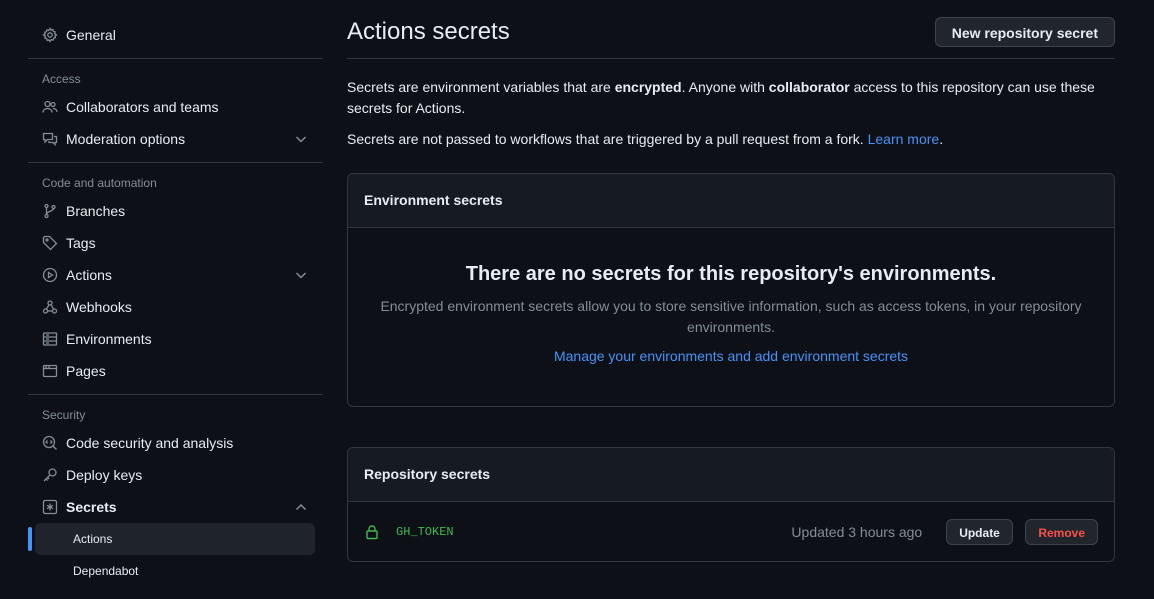 The height and width of the screenshot is (599, 1154). Describe the element at coordinates (50, 243) in the screenshot. I see `tag-icon` at that location.